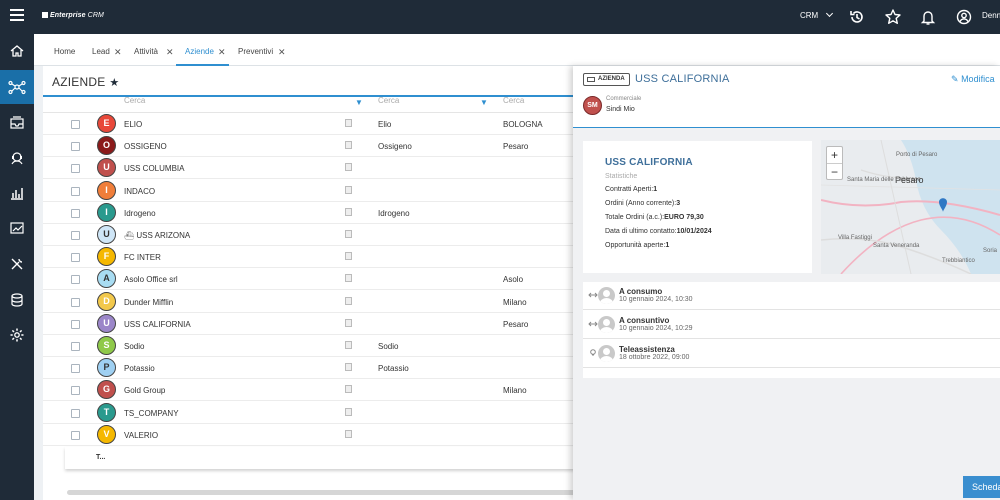  Describe the element at coordinates (17, 51) in the screenshot. I see `nav-home` at that location.